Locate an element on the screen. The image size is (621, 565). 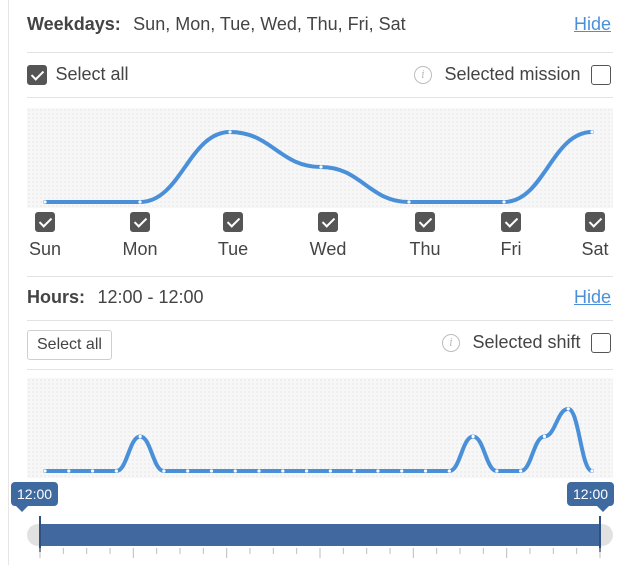
day-label: Sat is located at coordinates (595, 249).